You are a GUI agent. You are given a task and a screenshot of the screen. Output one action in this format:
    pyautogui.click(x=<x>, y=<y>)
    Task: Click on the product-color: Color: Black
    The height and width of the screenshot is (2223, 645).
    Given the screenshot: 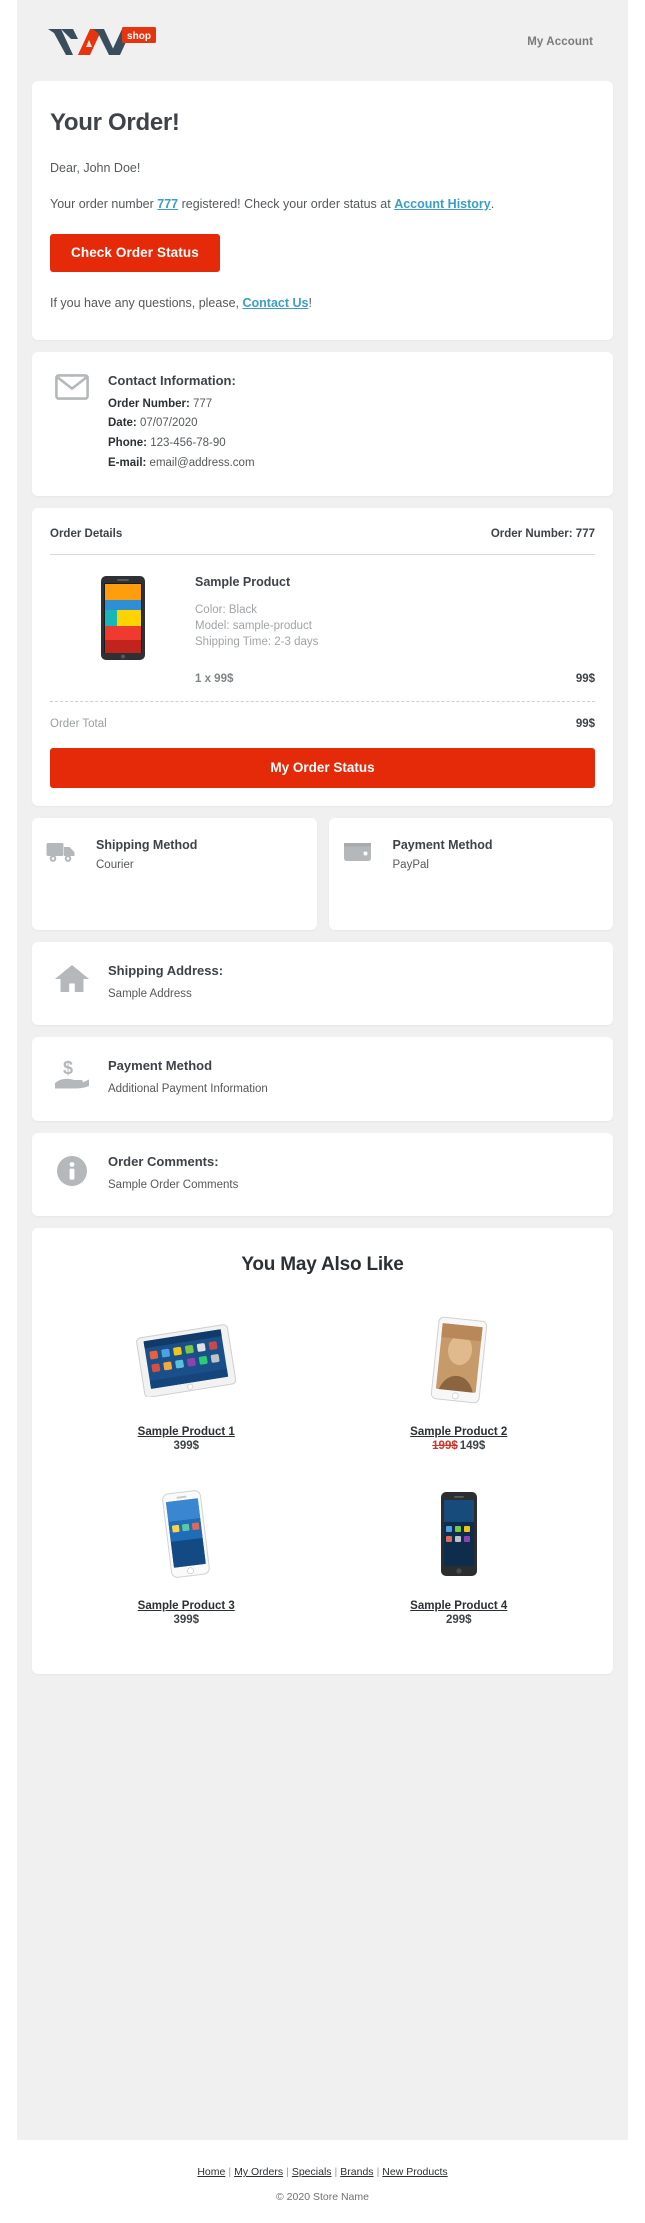 What is the action you would take?
    pyautogui.click(x=226, y=609)
    